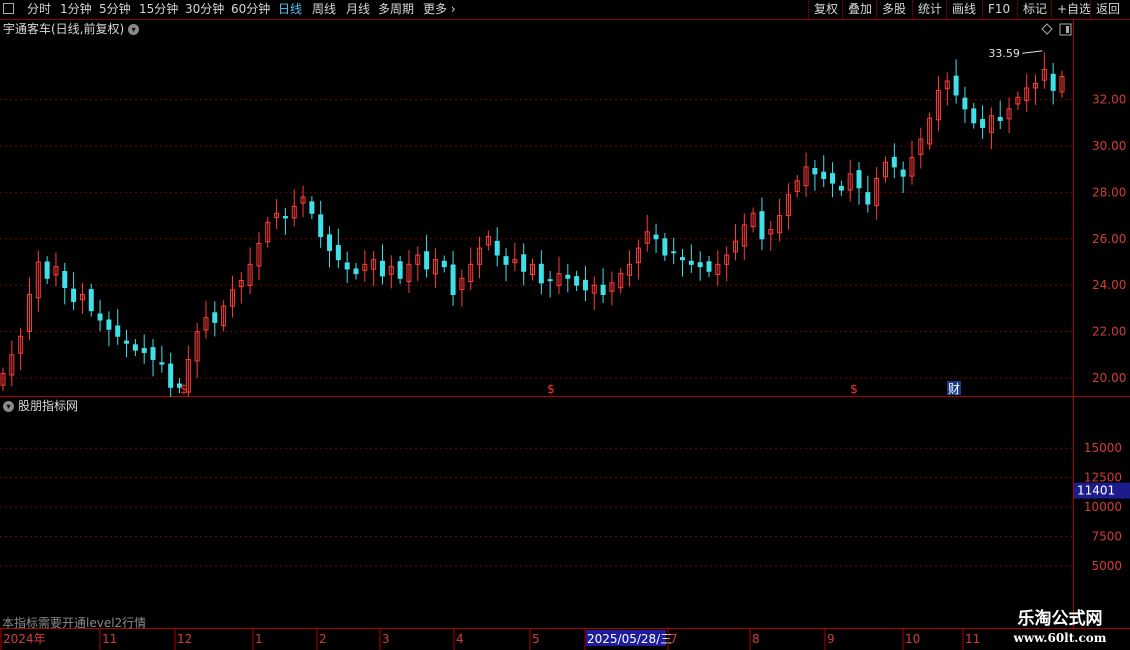 The height and width of the screenshot is (650, 1130). I want to click on toolbar-action-2: 多股, so click(894, 9).